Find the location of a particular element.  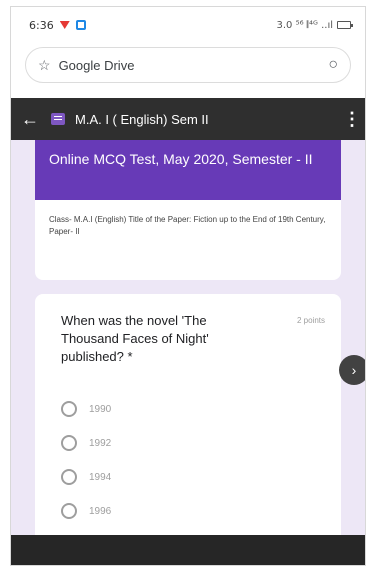

url-bar: ☆ Google Drive ○ is located at coordinates (188, 65).